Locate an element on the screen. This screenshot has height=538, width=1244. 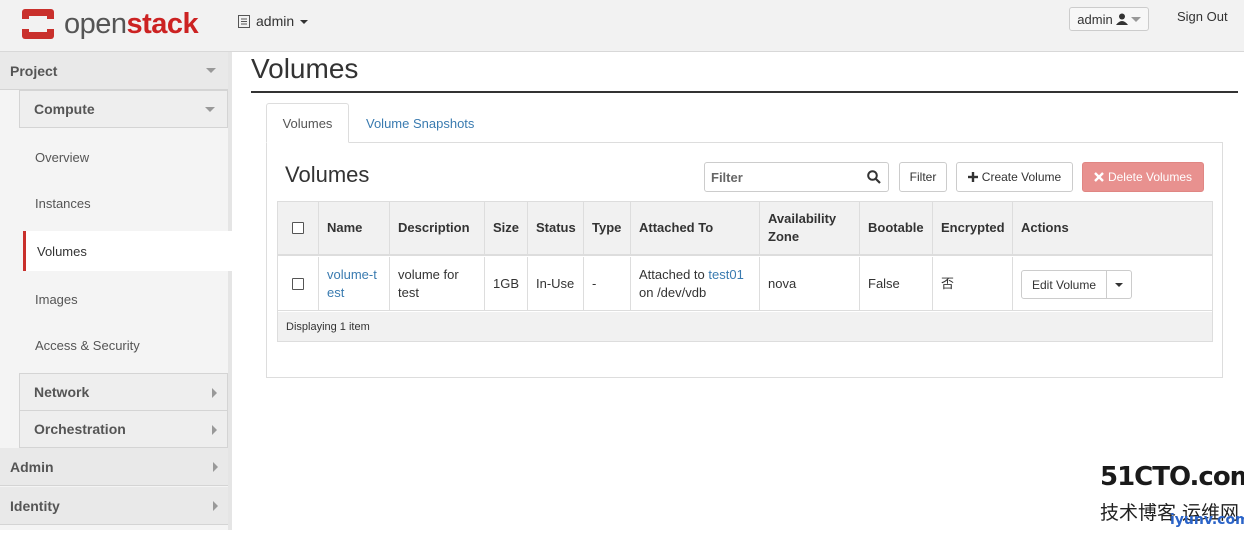
filter-box is located at coordinates (796, 177).